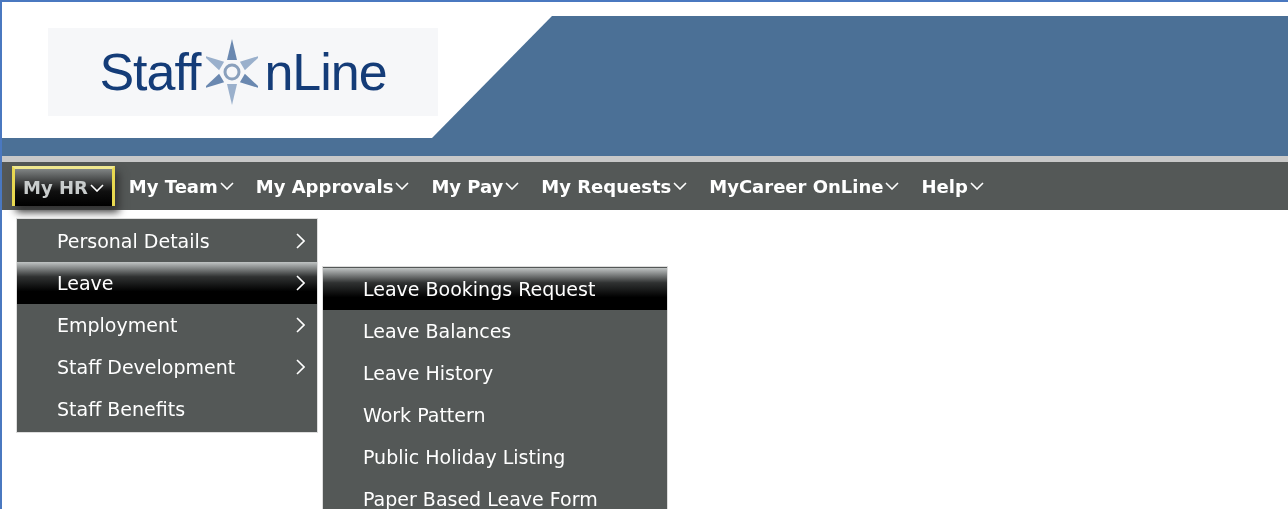 Image resolution: width=1288 pixels, height=509 pixels. I want to click on menu-item: Leave, so click(167, 283).